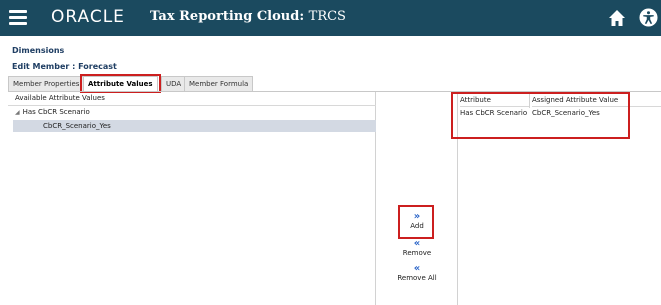  Describe the element at coordinates (38, 50) in the screenshot. I see `section-title: Dimensions` at that location.